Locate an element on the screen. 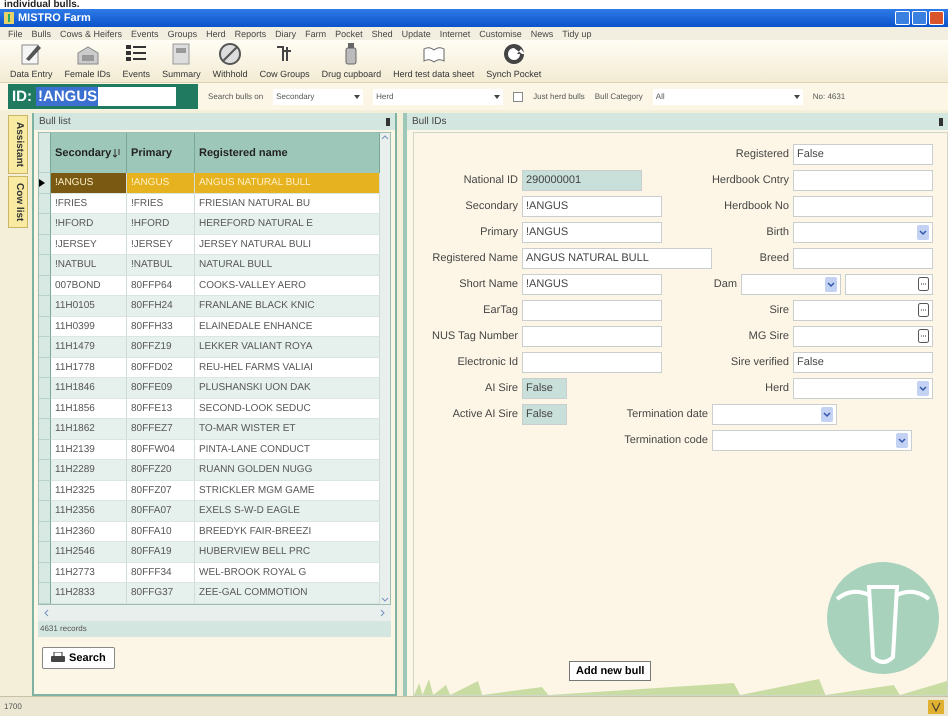 This screenshot has height=716, width=948. table-cell: 11H2833 is located at coordinates (89, 593).